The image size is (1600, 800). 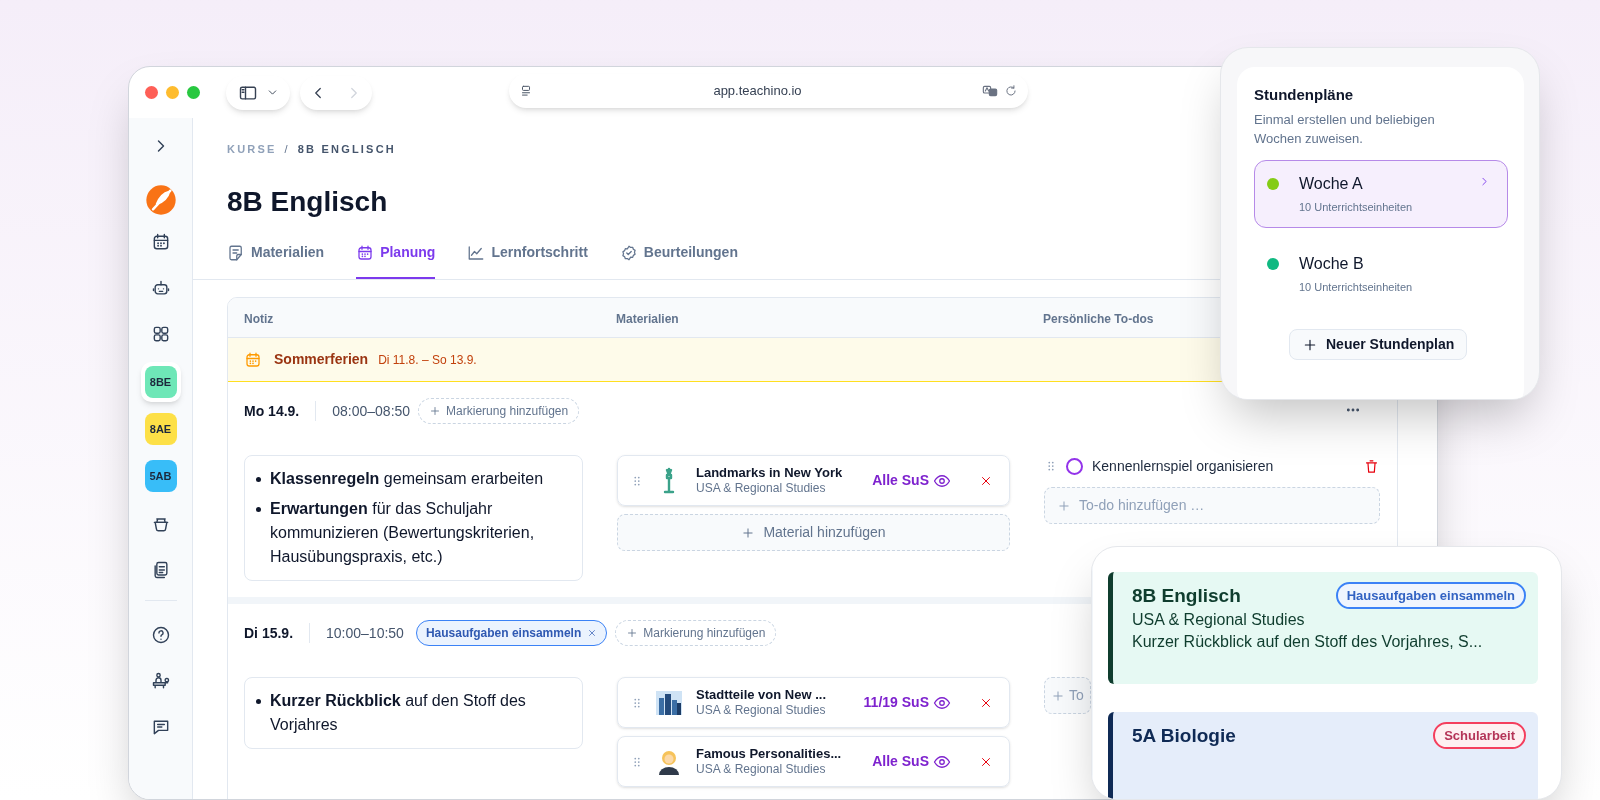 I want to click on note-item: Erwartungen für das Schuljahr kommunizieren (Bewertungskriterien, Hausübungspraxis, etc.), so click(x=403, y=533).